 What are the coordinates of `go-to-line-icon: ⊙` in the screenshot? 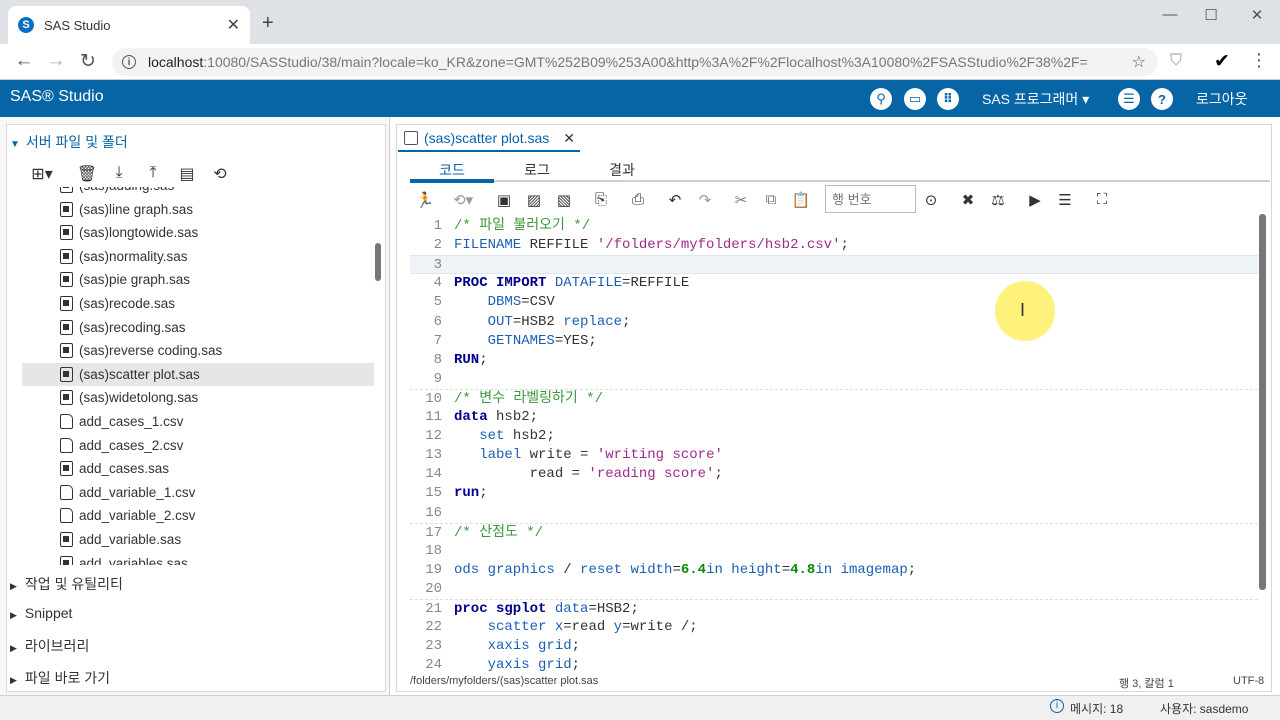 It's located at (931, 200).